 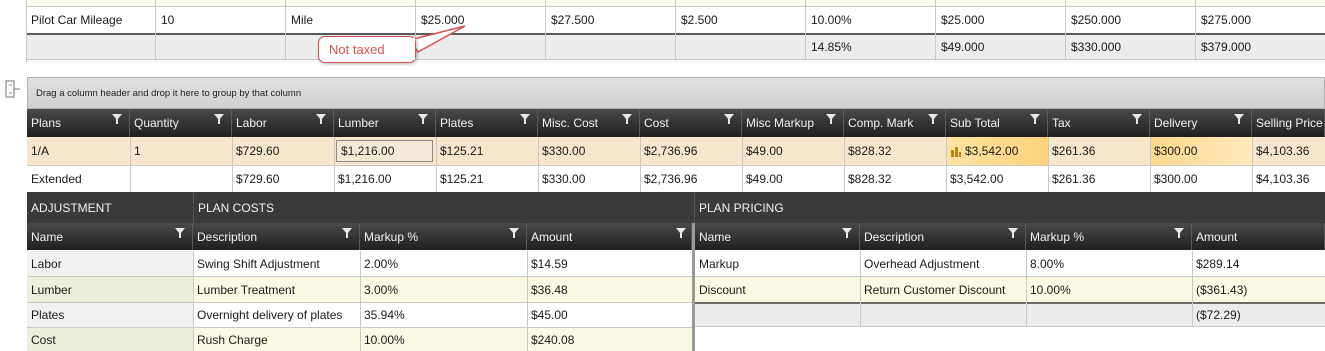 I want to click on cell: $45.00, so click(x=549, y=315).